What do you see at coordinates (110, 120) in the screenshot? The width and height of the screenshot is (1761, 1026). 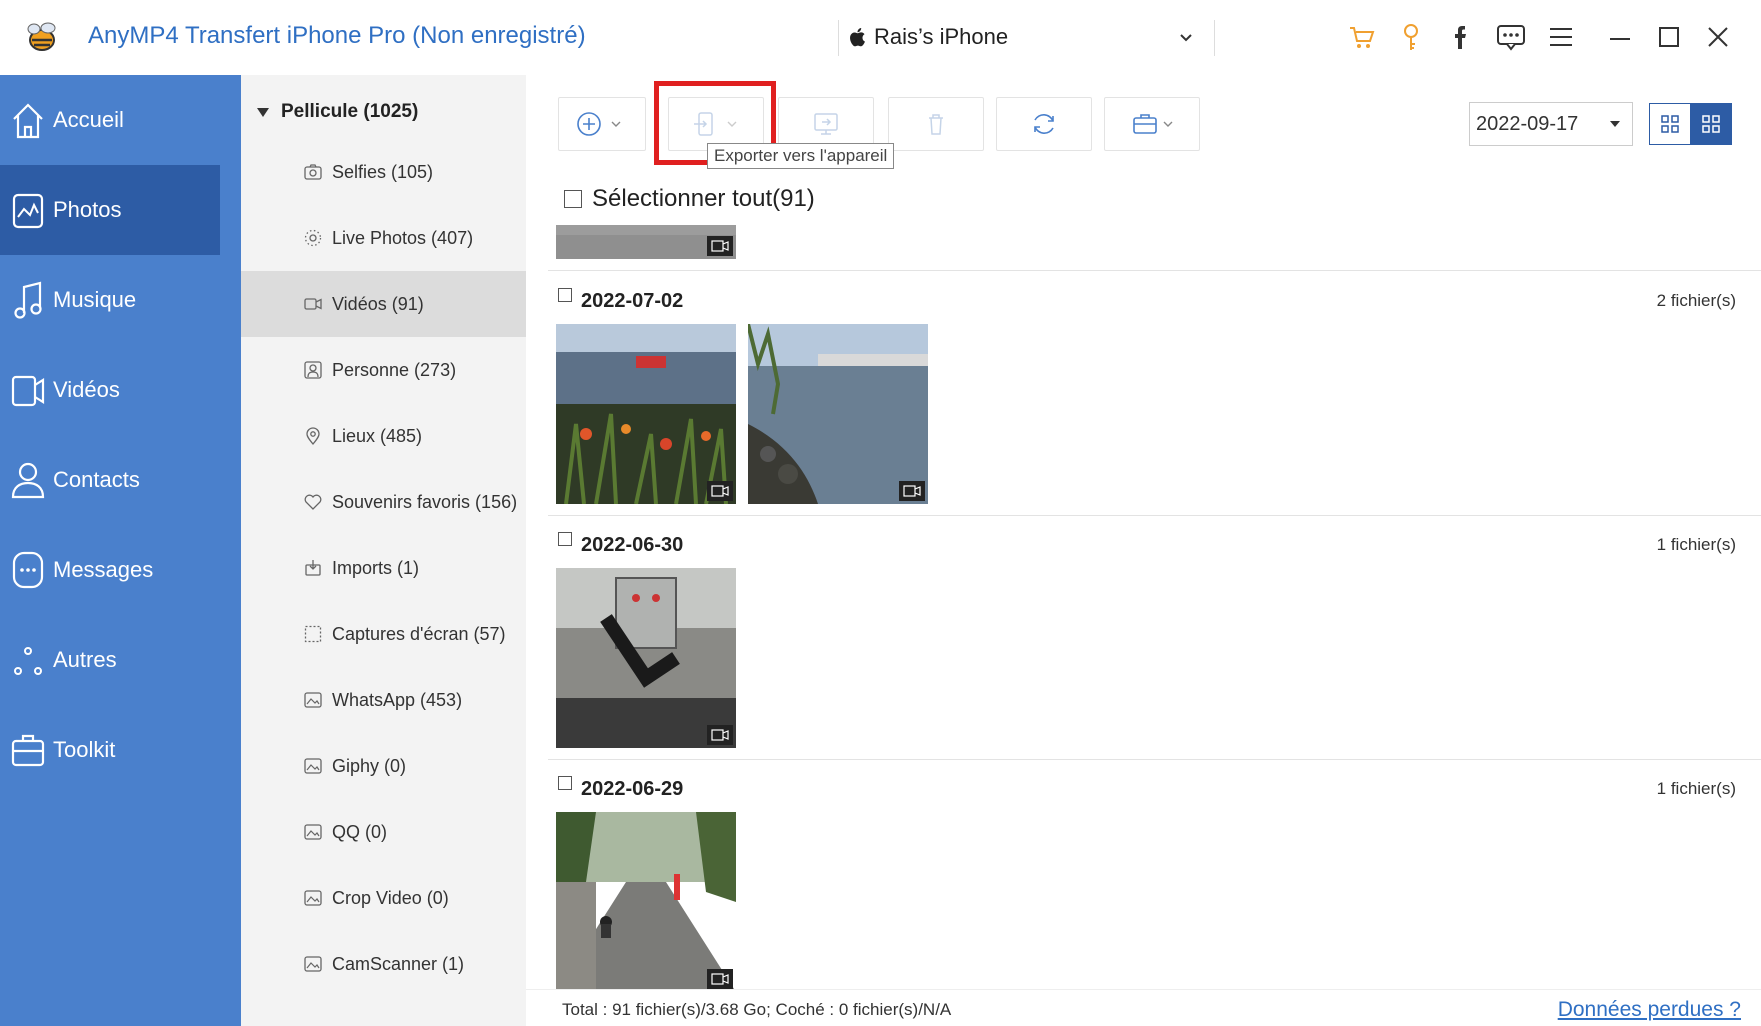 I see `nav-item-accueil: Accueil` at bounding box center [110, 120].